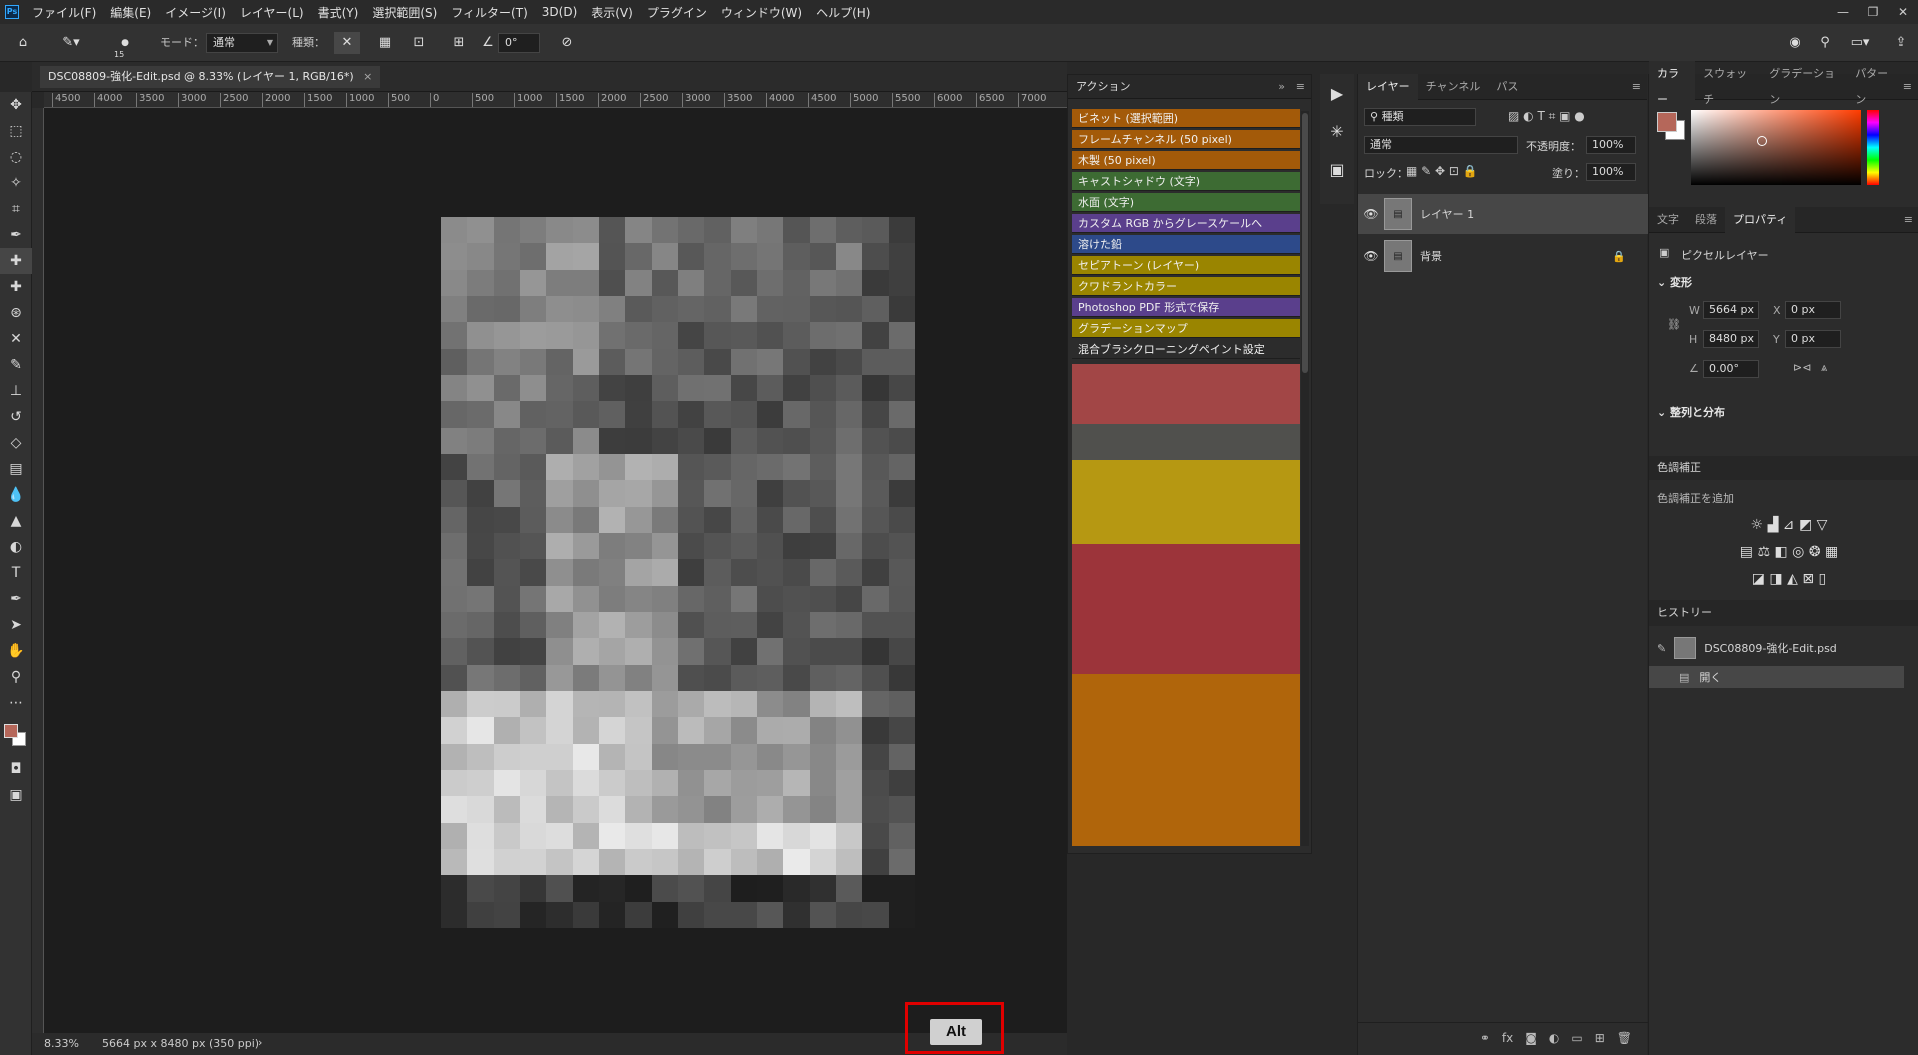  What do you see at coordinates (385, 43) in the screenshot?
I see `create-texture-icon: ▦` at bounding box center [385, 43].